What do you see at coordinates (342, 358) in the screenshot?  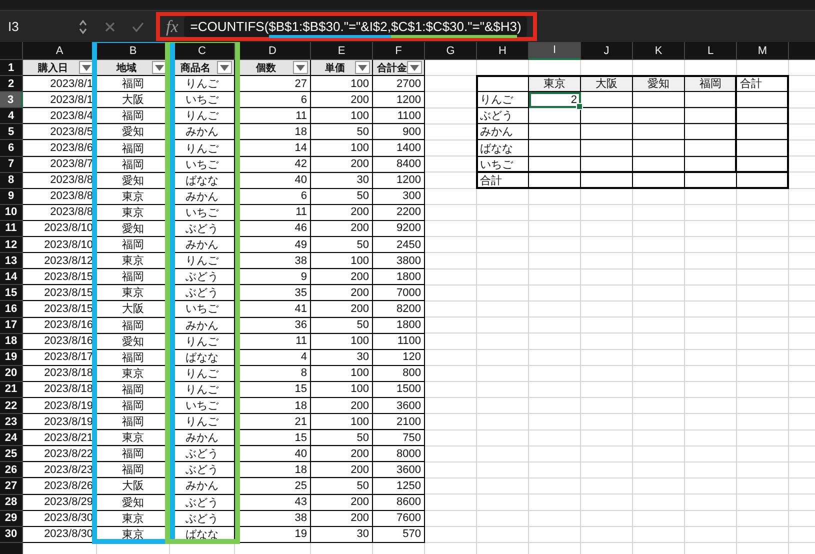 I see `table-cell: 30` at bounding box center [342, 358].